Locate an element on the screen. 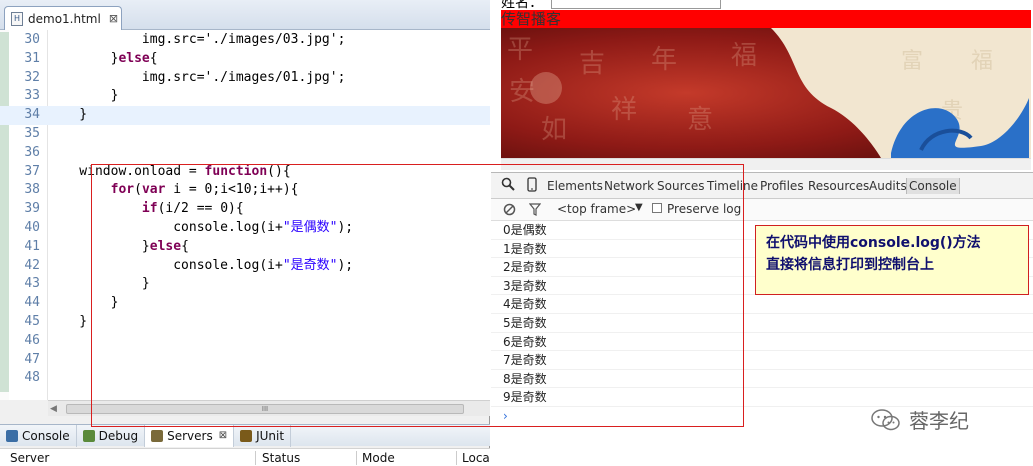 The width and height of the screenshot is (1033, 466). column-header-status: Status is located at coordinates (281, 458).